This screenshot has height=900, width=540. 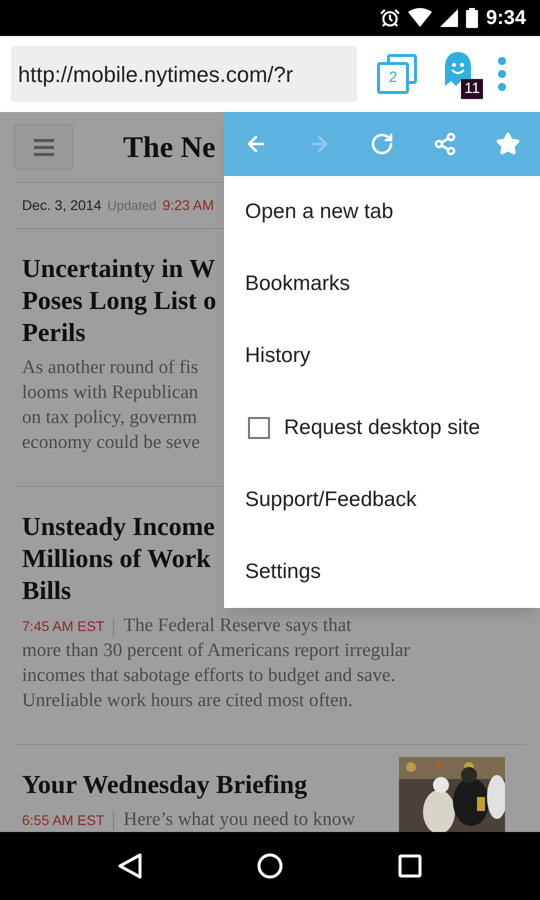 I want to click on summary-line: looms with Republican, so click(x=110, y=393).